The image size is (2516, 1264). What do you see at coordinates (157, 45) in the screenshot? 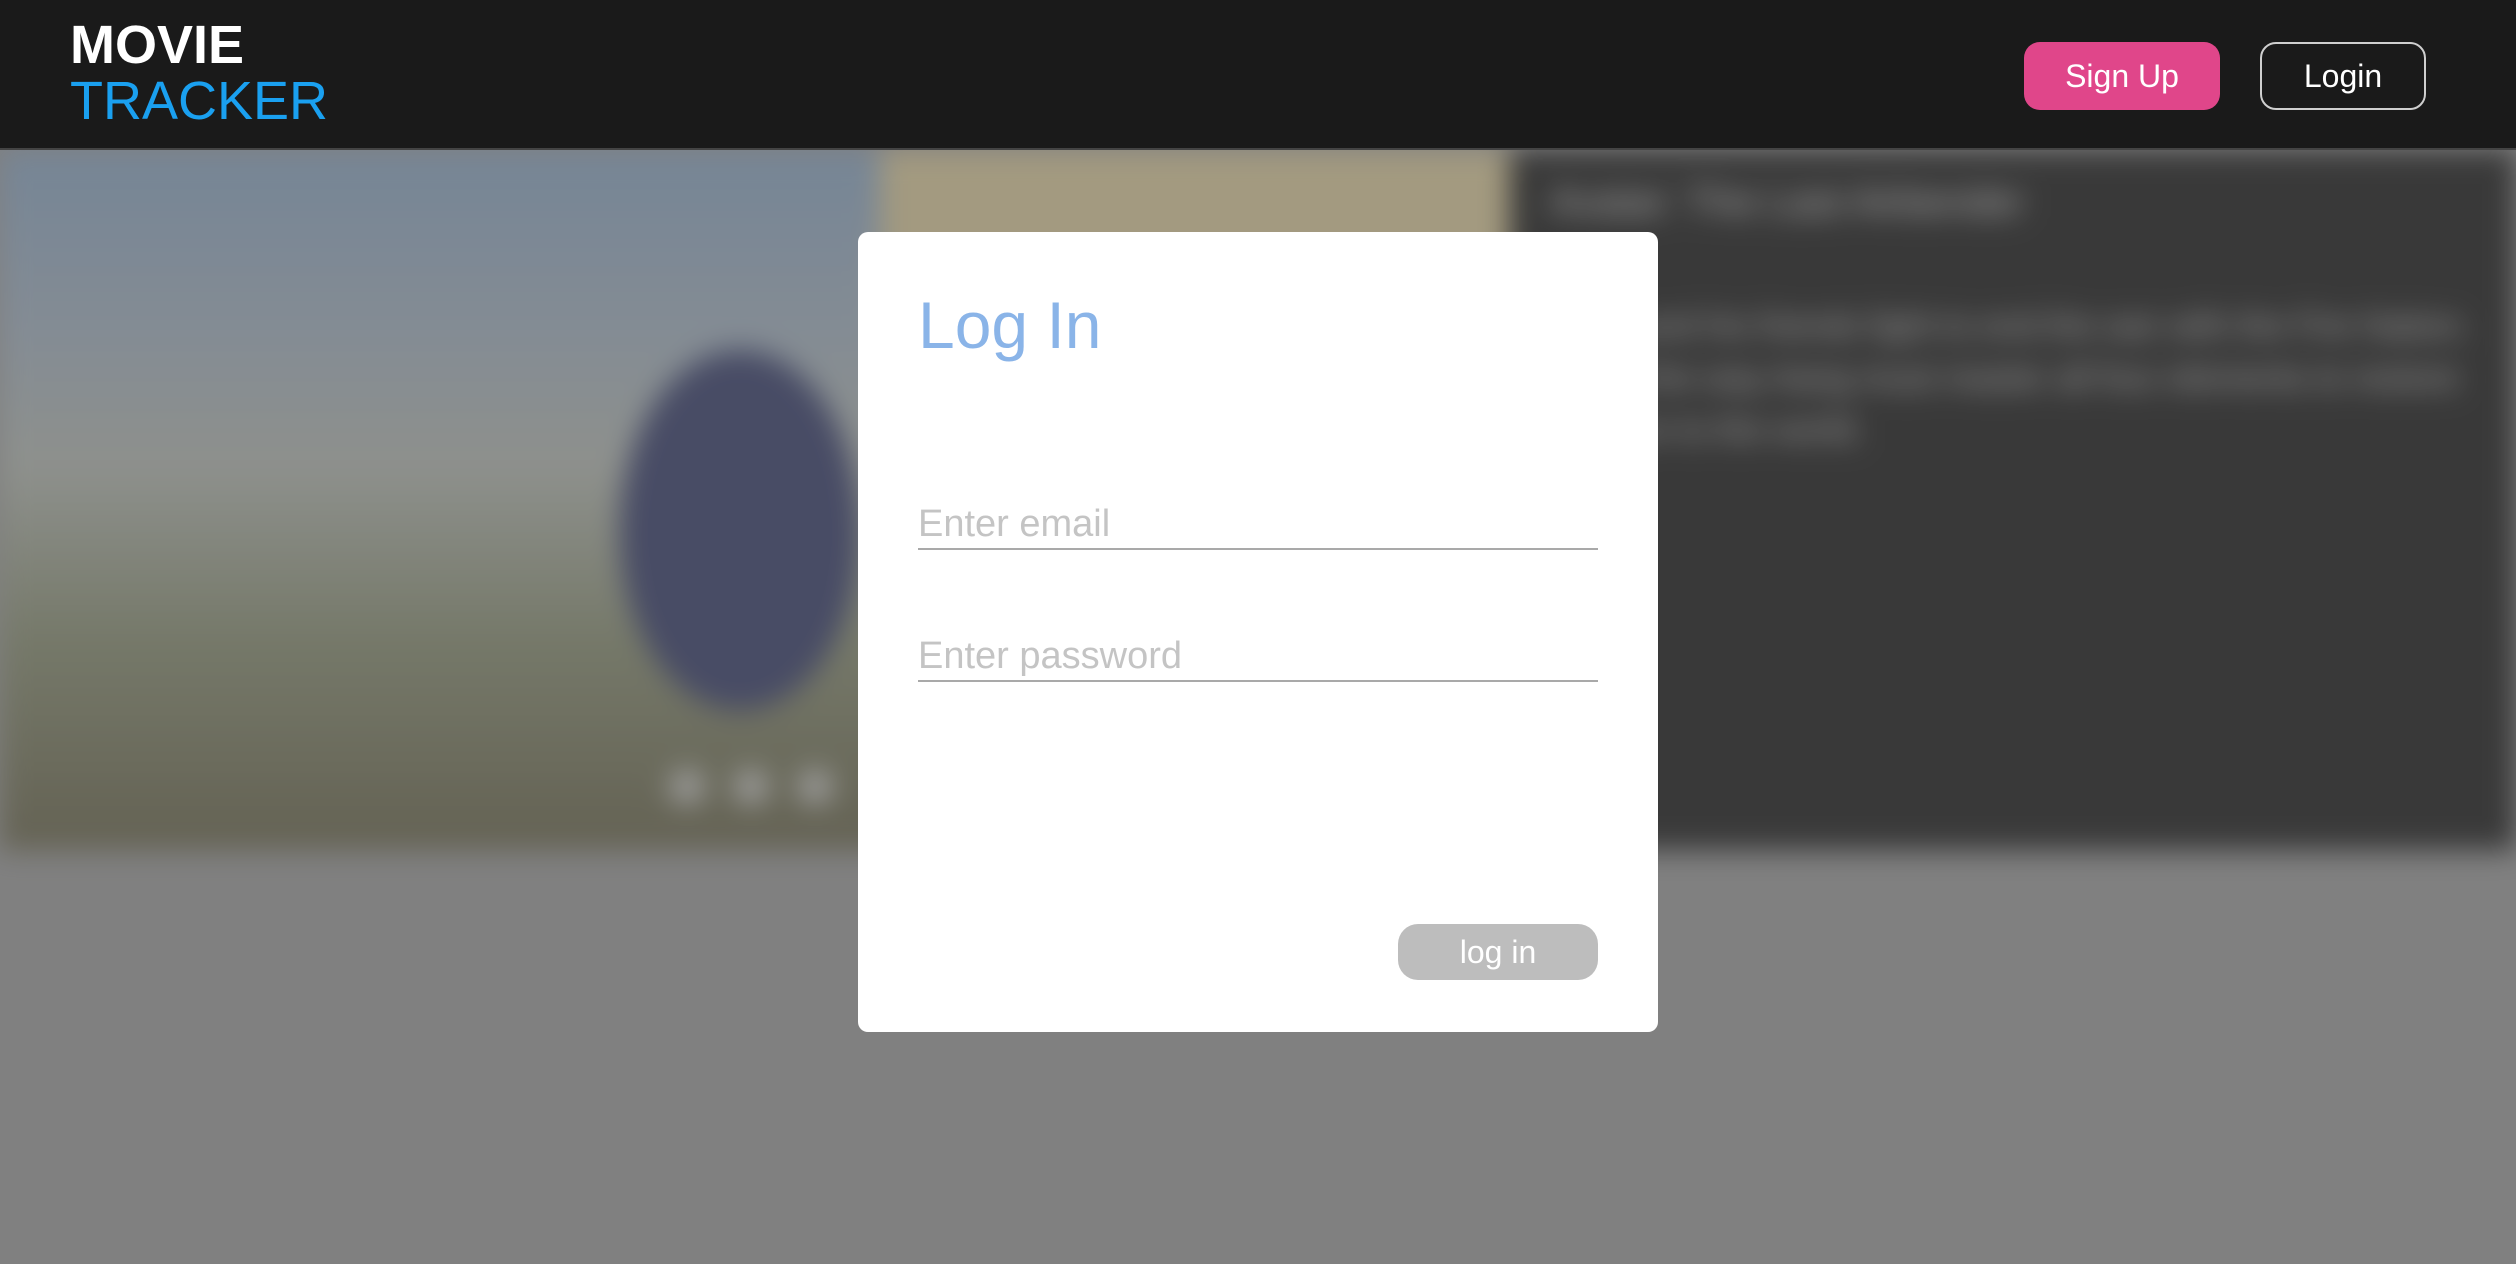
I see `logo-line-movie: MOVIE` at bounding box center [157, 45].